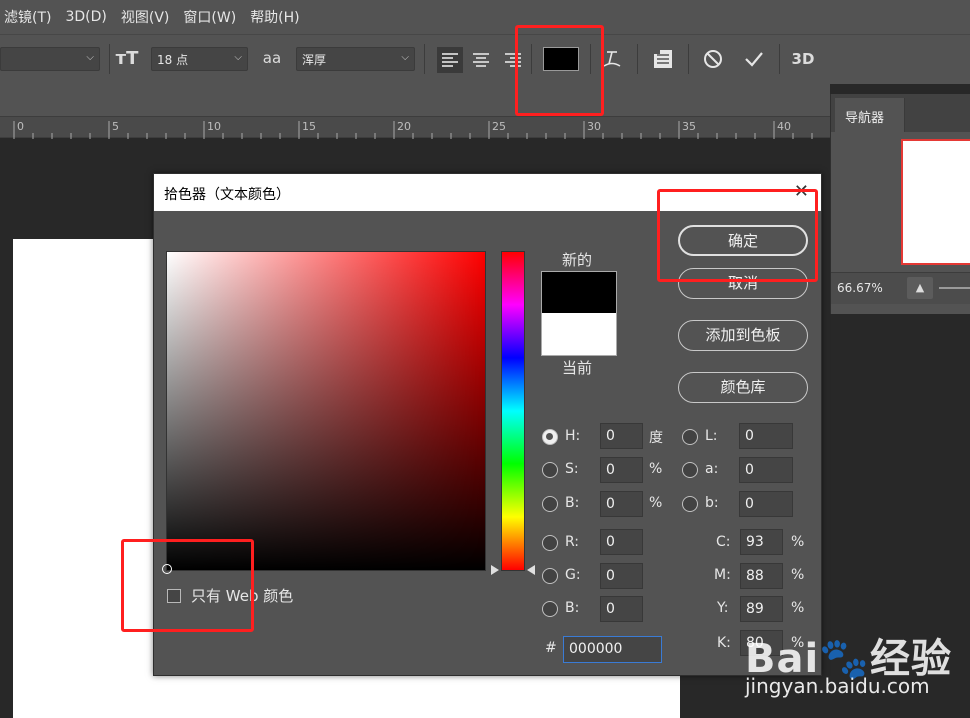  I want to click on unit-s: %, so click(656, 469).